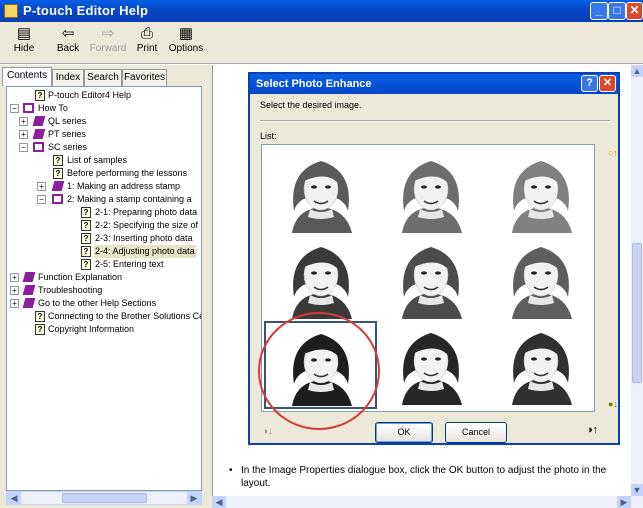 This screenshot has width=643, height=508. Describe the element at coordinates (80, 277) in the screenshot. I see `tree-item-label: Function Explanation` at that location.